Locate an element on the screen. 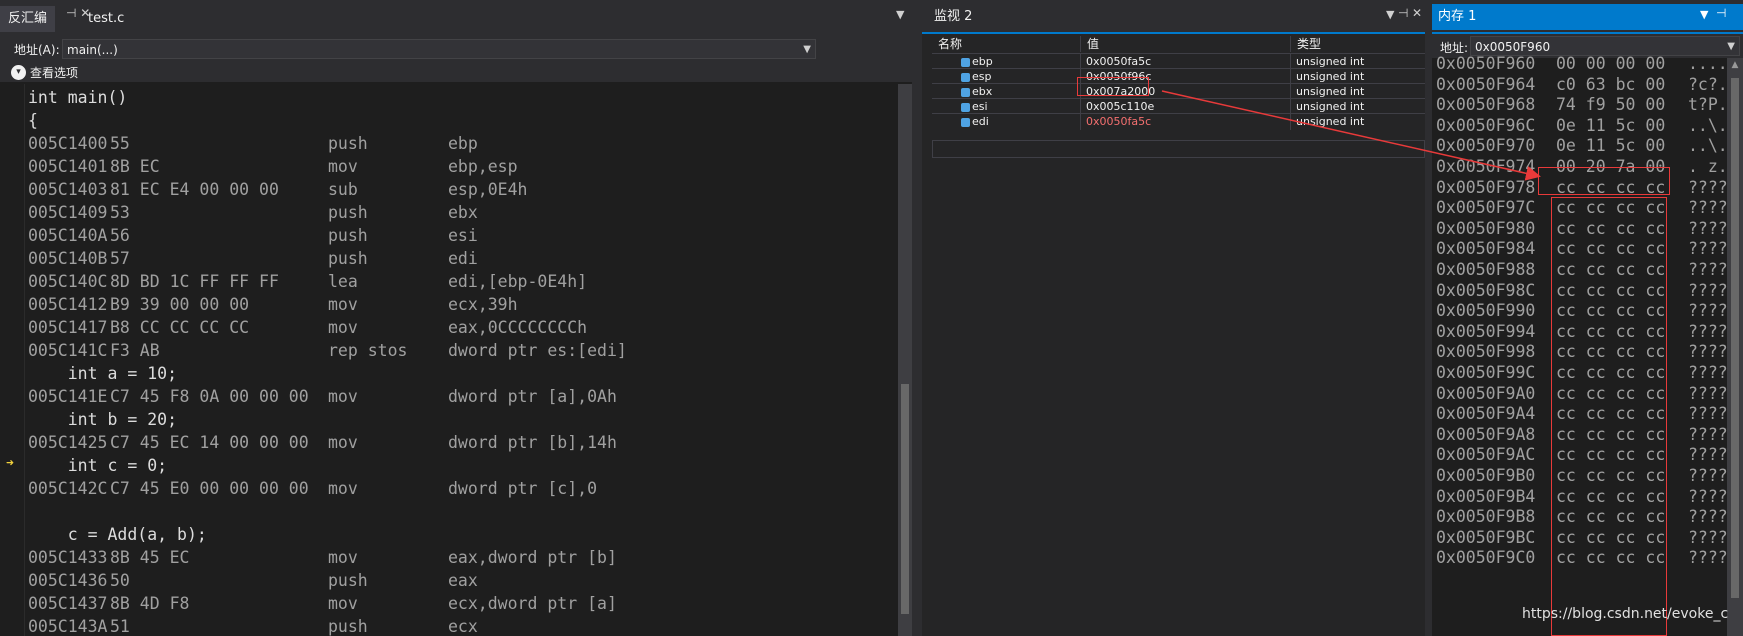  watch-value: 0x0050fa5c is located at coordinates (1186, 122).